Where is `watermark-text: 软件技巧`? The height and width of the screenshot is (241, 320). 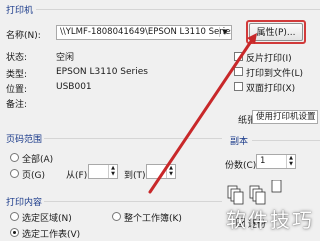
watermark-text: 软件技巧 is located at coordinates (270, 220).